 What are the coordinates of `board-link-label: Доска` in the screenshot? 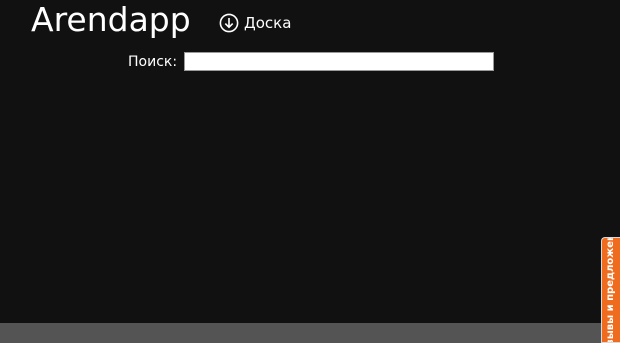 It's located at (268, 23).